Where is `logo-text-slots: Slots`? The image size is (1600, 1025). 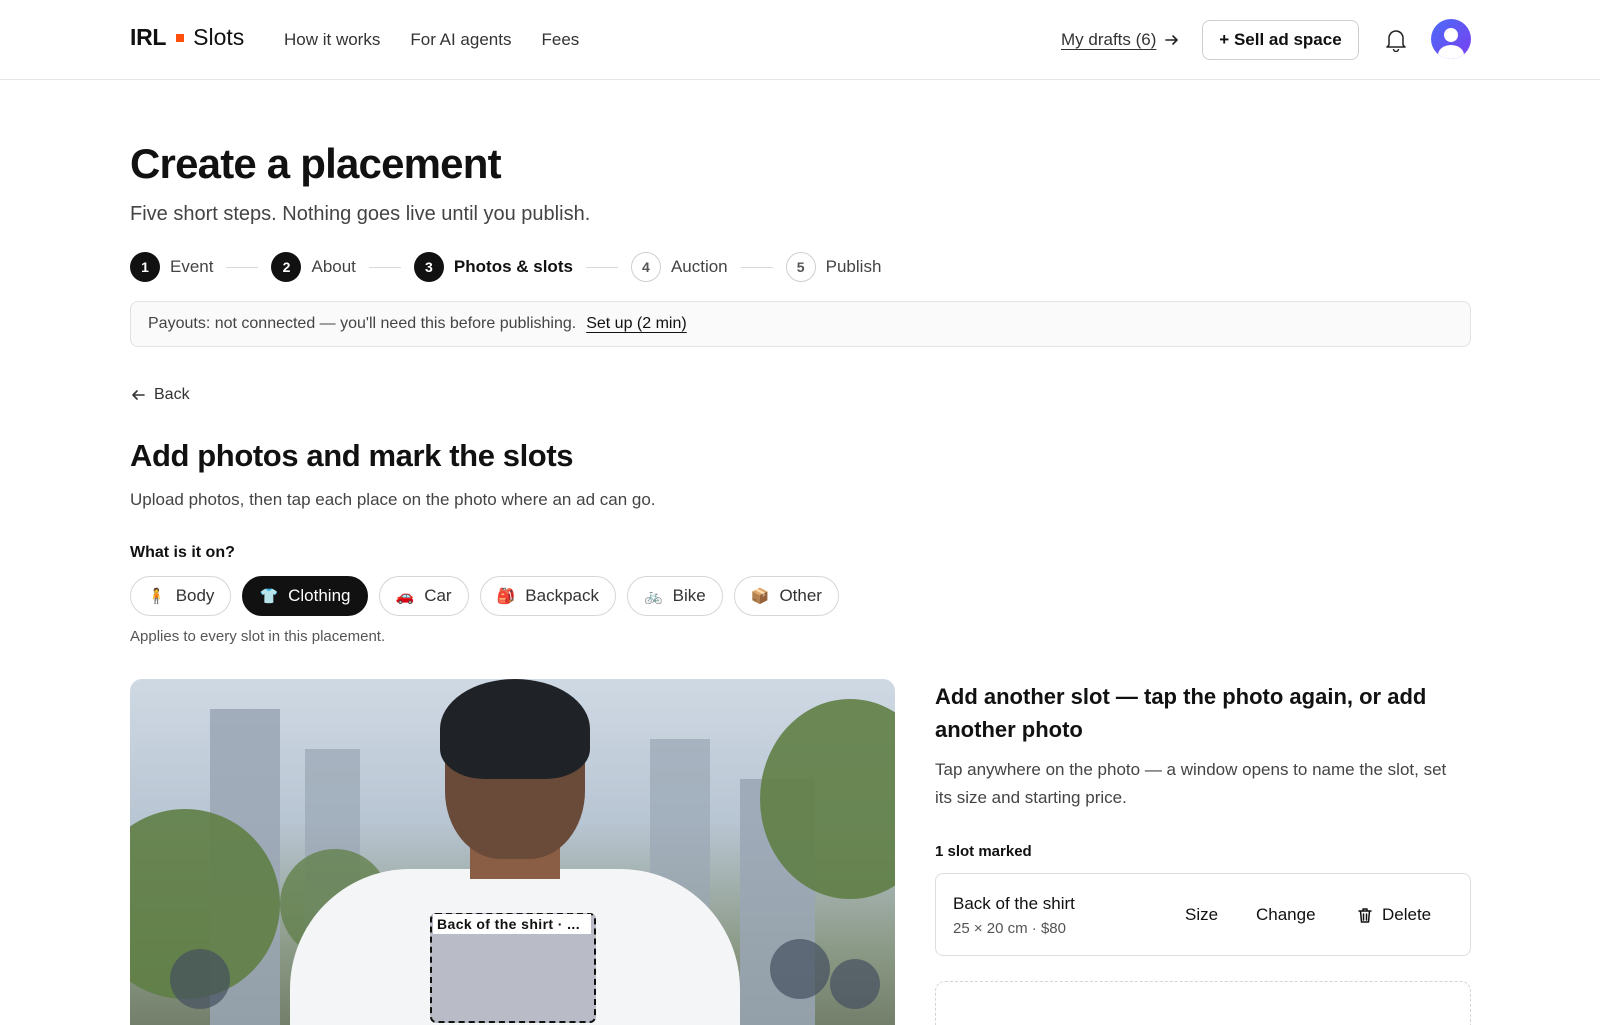
logo-text-slots: Slots is located at coordinates (219, 37).